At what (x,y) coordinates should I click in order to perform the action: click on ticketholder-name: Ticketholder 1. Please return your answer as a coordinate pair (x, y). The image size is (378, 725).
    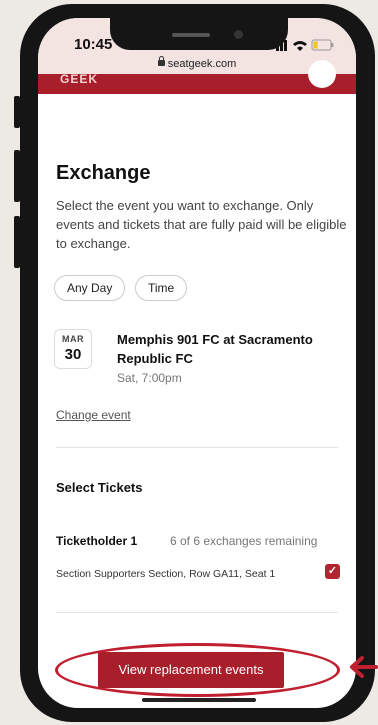
    Looking at the image, I should click on (97, 541).